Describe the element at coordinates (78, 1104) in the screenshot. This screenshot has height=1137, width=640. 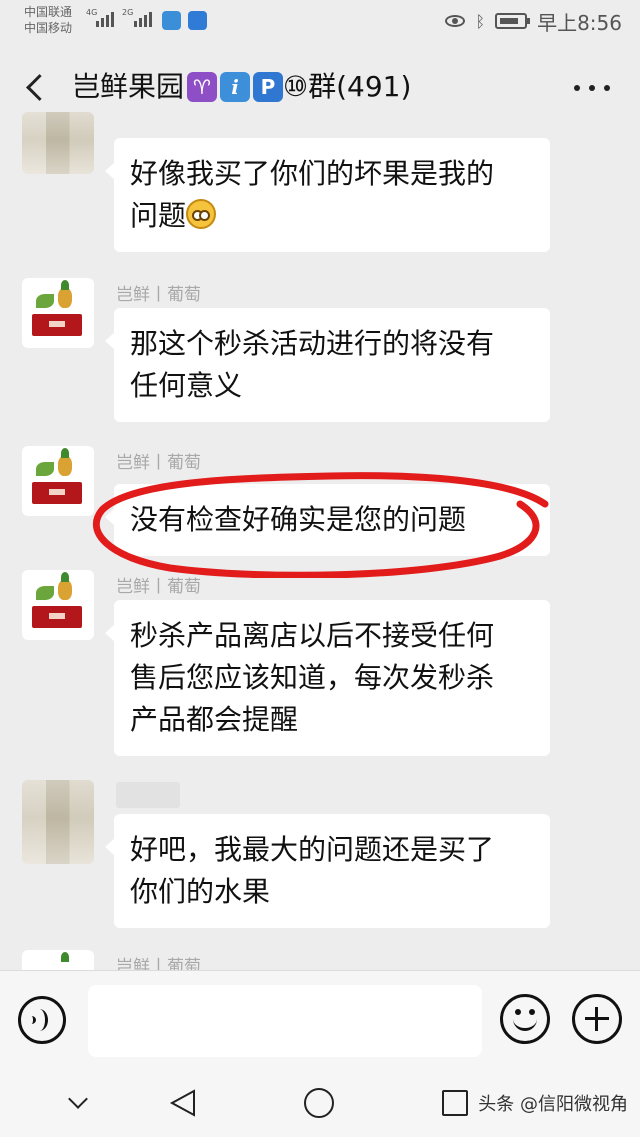
I see `hide-nav-button` at that location.